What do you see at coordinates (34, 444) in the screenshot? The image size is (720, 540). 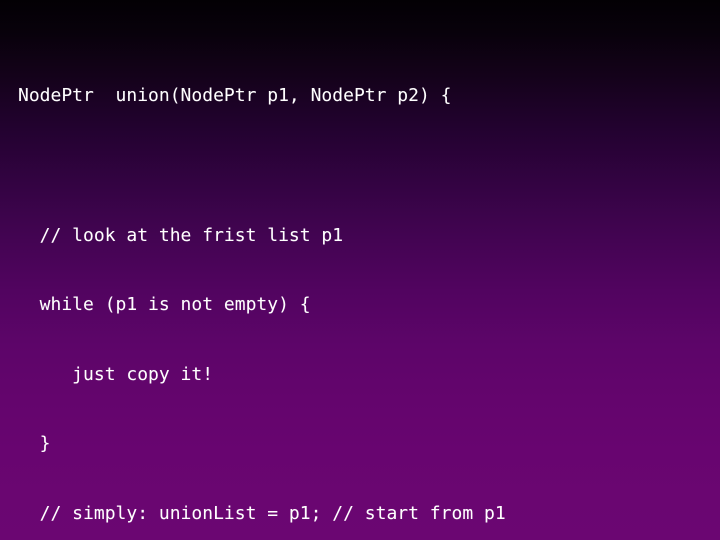 I see `code-line-close-brace-1: }` at bounding box center [34, 444].